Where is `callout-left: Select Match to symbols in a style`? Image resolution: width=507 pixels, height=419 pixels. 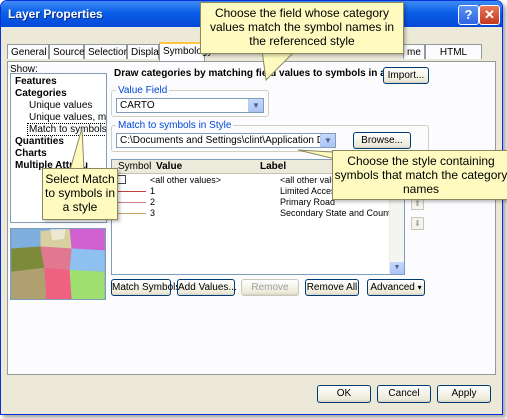 callout-left: Select Match to symbols in a style is located at coordinates (80, 194).